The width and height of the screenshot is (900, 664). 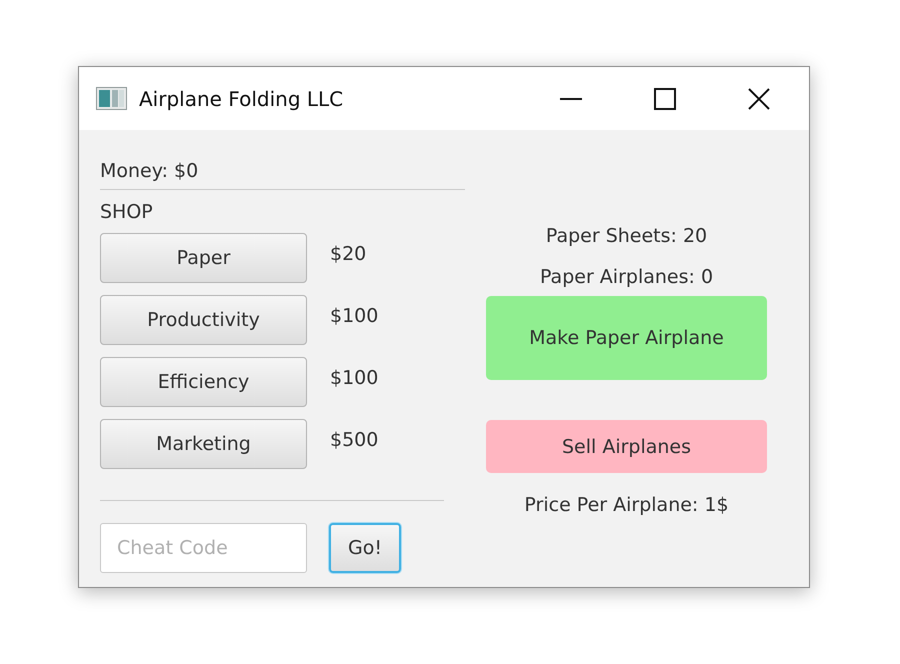 What do you see at coordinates (203, 548) in the screenshot?
I see `cheat-code-field: Cheat Code` at bounding box center [203, 548].